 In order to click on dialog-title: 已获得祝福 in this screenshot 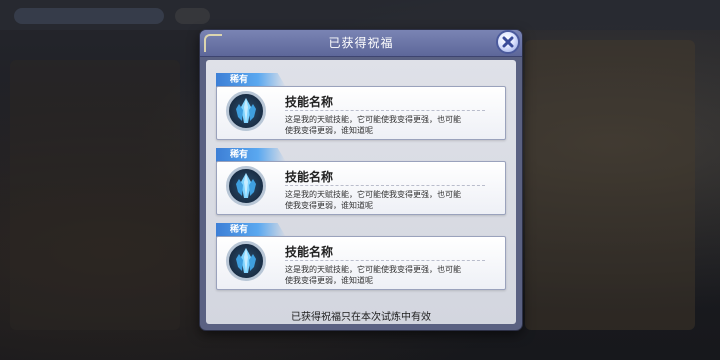, I will do `click(361, 43)`.